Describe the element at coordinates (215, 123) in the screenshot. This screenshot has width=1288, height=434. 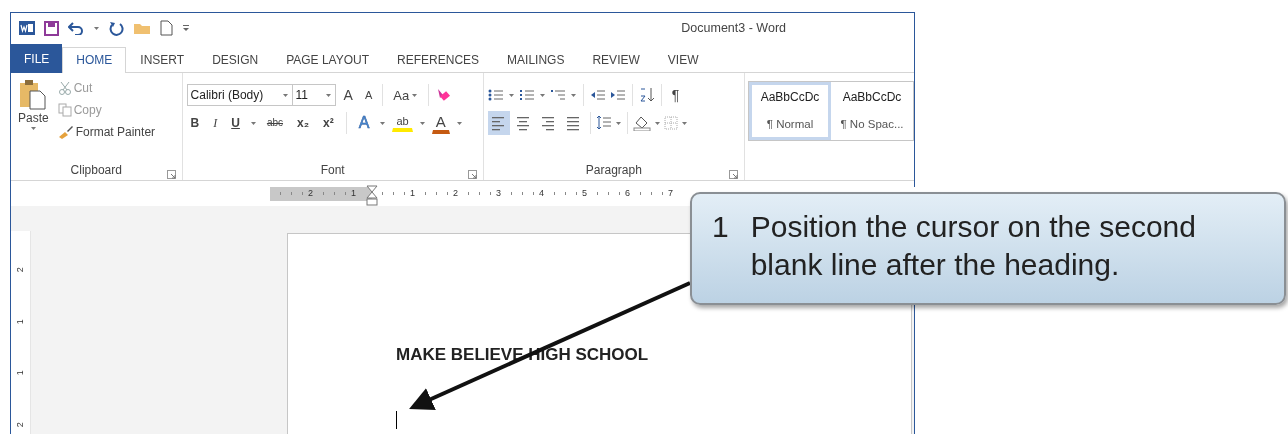
I see `format-button: I` at that location.